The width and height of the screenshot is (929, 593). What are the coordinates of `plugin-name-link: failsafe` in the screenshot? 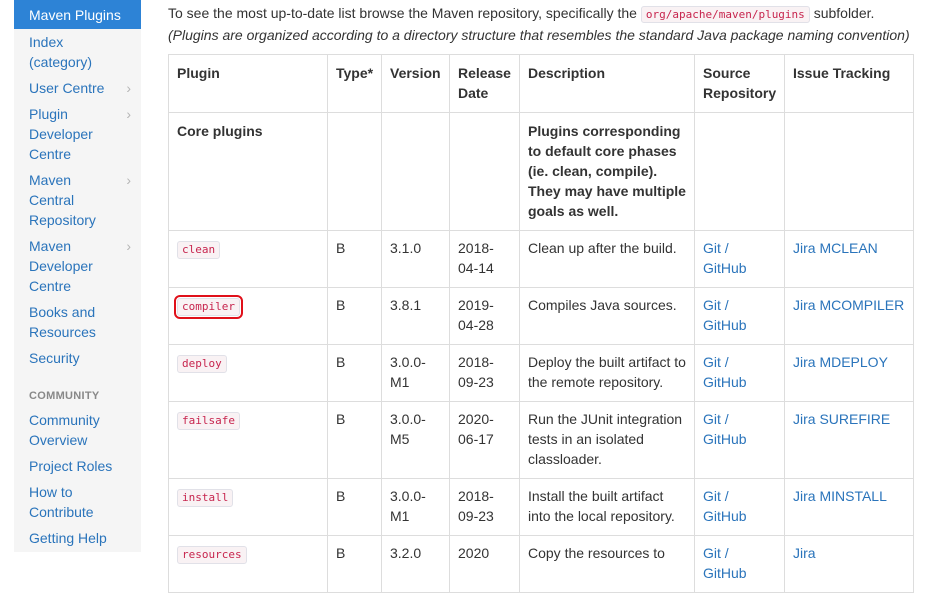 It's located at (208, 421).